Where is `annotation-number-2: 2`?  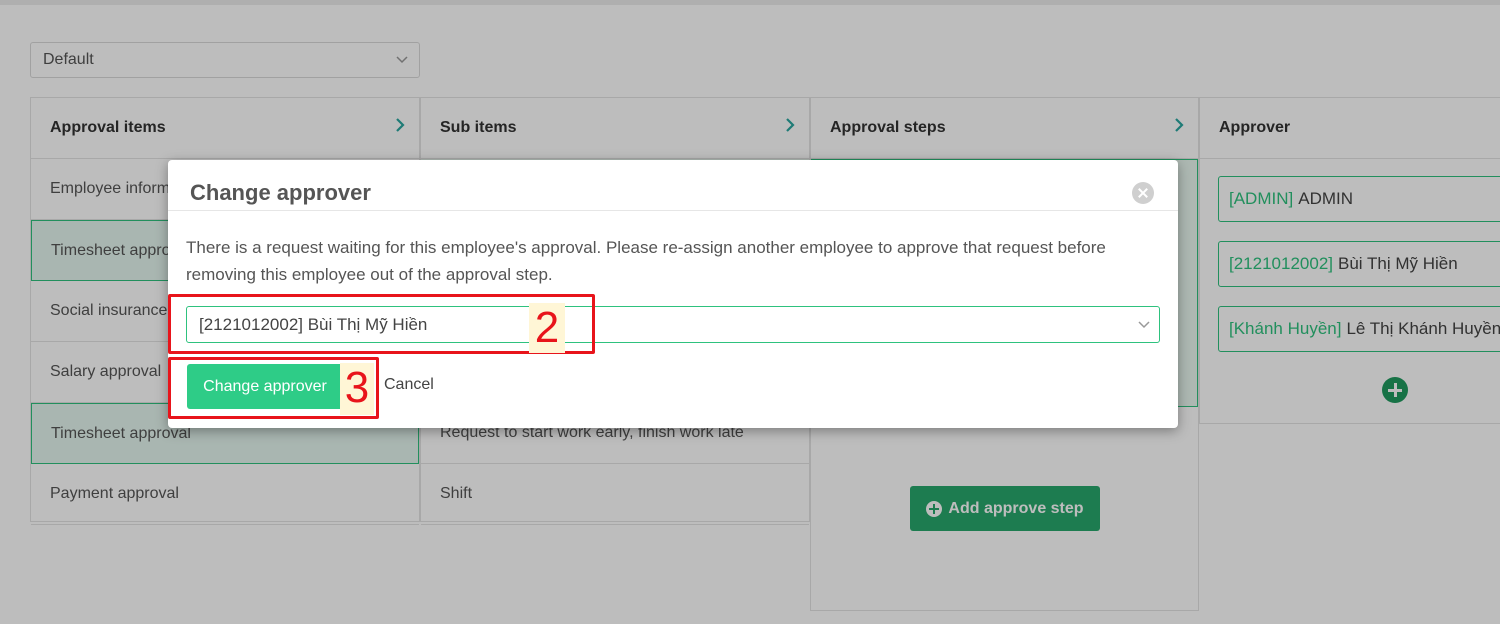
annotation-number-2: 2 is located at coordinates (547, 328).